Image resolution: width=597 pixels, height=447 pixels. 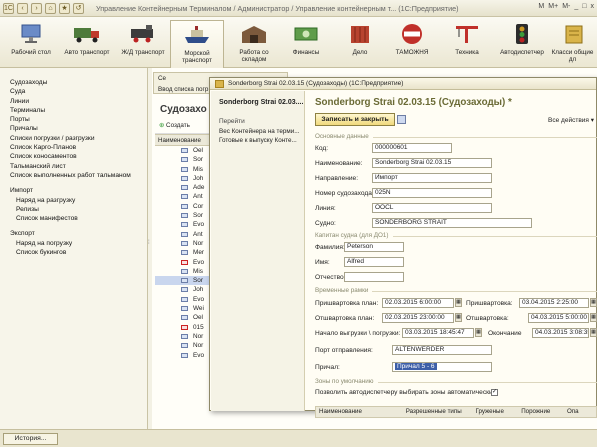 What do you see at coordinates (36, 8) in the screenshot?
I see `forward-icon: ›` at bounding box center [36, 8].